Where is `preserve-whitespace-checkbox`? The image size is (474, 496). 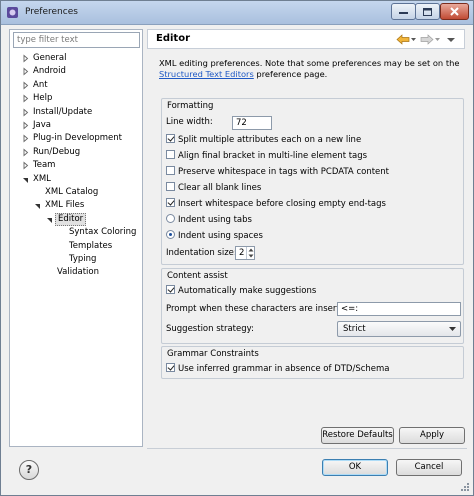 preserve-whitespace-checkbox is located at coordinates (170, 170).